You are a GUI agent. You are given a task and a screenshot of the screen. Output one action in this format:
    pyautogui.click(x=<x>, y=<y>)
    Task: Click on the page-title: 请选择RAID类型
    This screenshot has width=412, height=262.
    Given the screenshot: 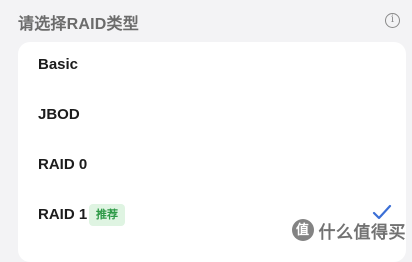 What is the action you would take?
    pyautogui.click(x=78, y=24)
    